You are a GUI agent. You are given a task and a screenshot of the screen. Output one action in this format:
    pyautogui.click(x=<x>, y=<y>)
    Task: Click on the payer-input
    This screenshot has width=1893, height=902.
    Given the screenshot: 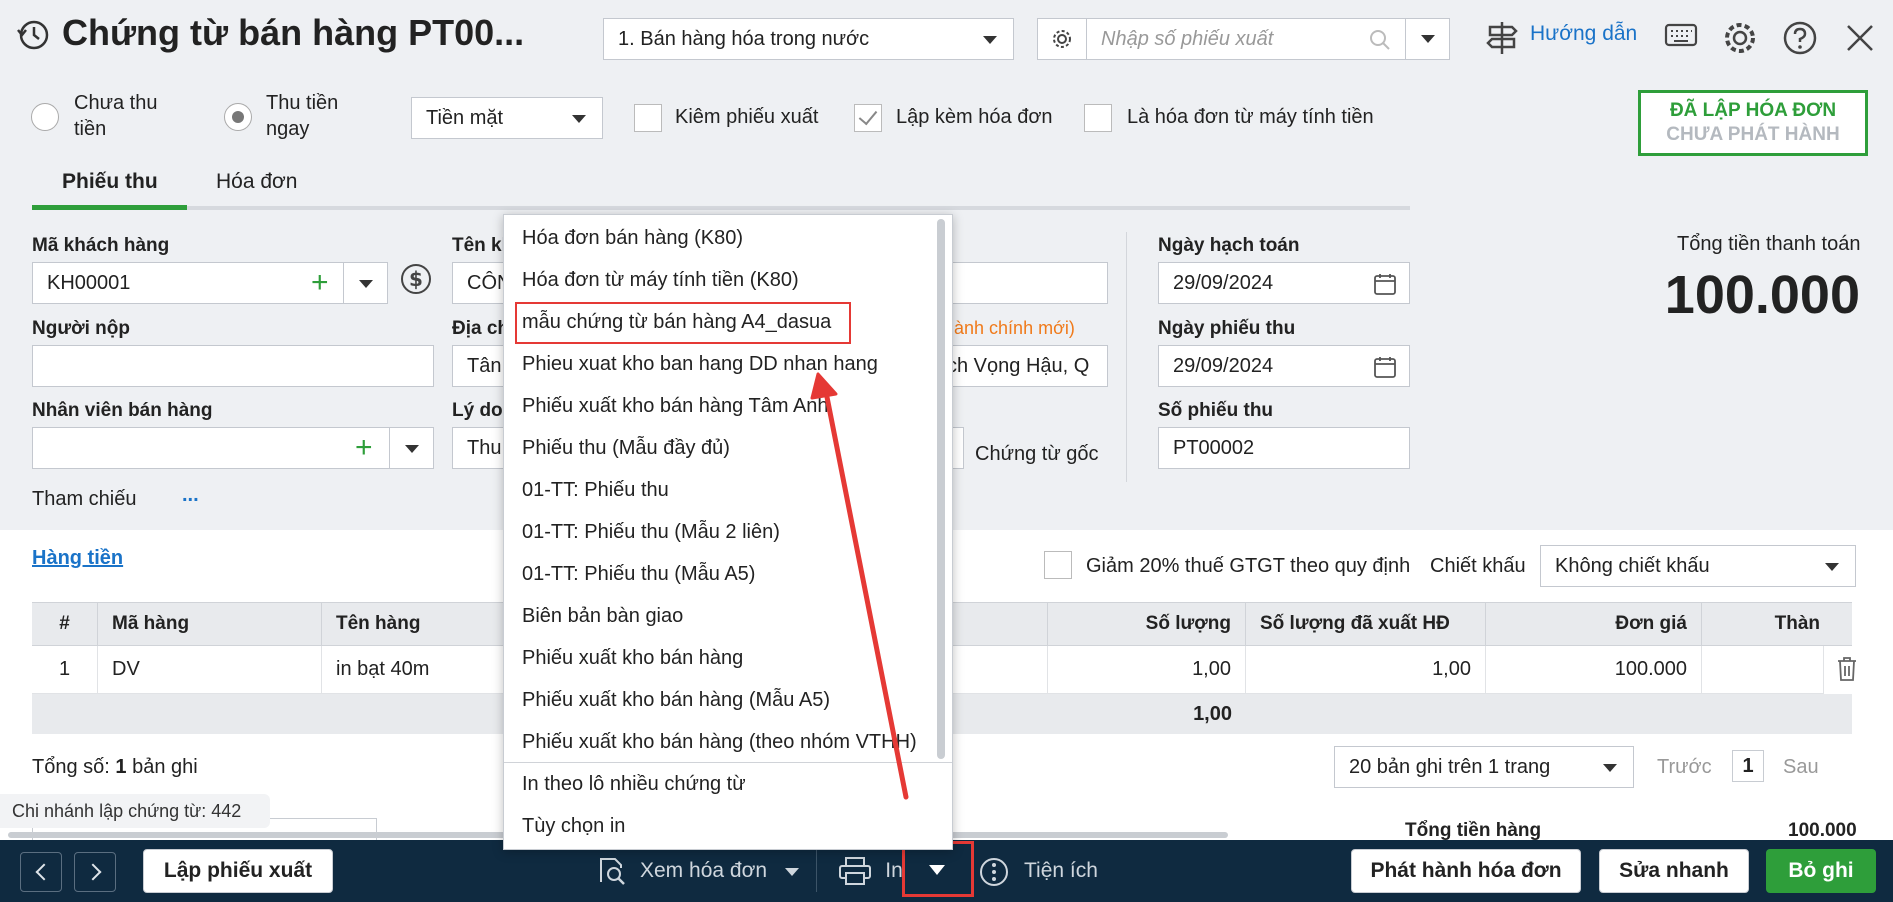 What is the action you would take?
    pyautogui.click(x=233, y=366)
    